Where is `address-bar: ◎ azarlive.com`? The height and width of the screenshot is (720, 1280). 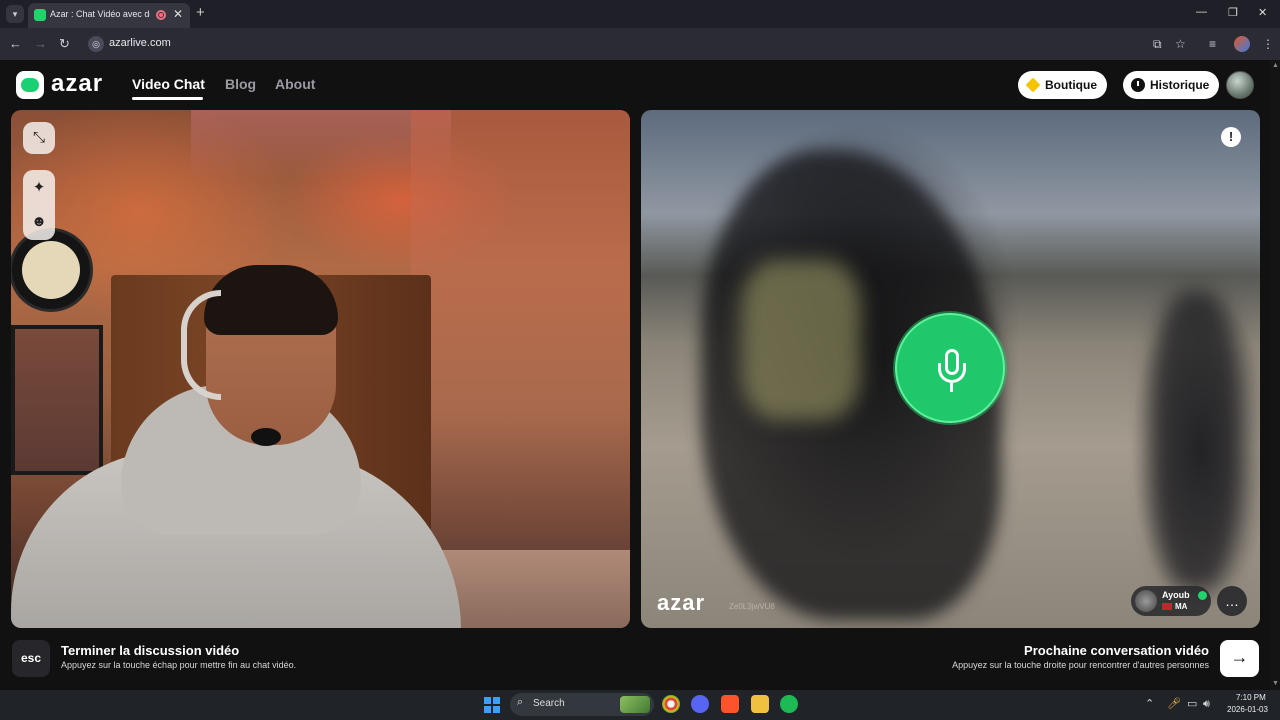
address-bar: ◎ azarlive.com is located at coordinates (624, 44).